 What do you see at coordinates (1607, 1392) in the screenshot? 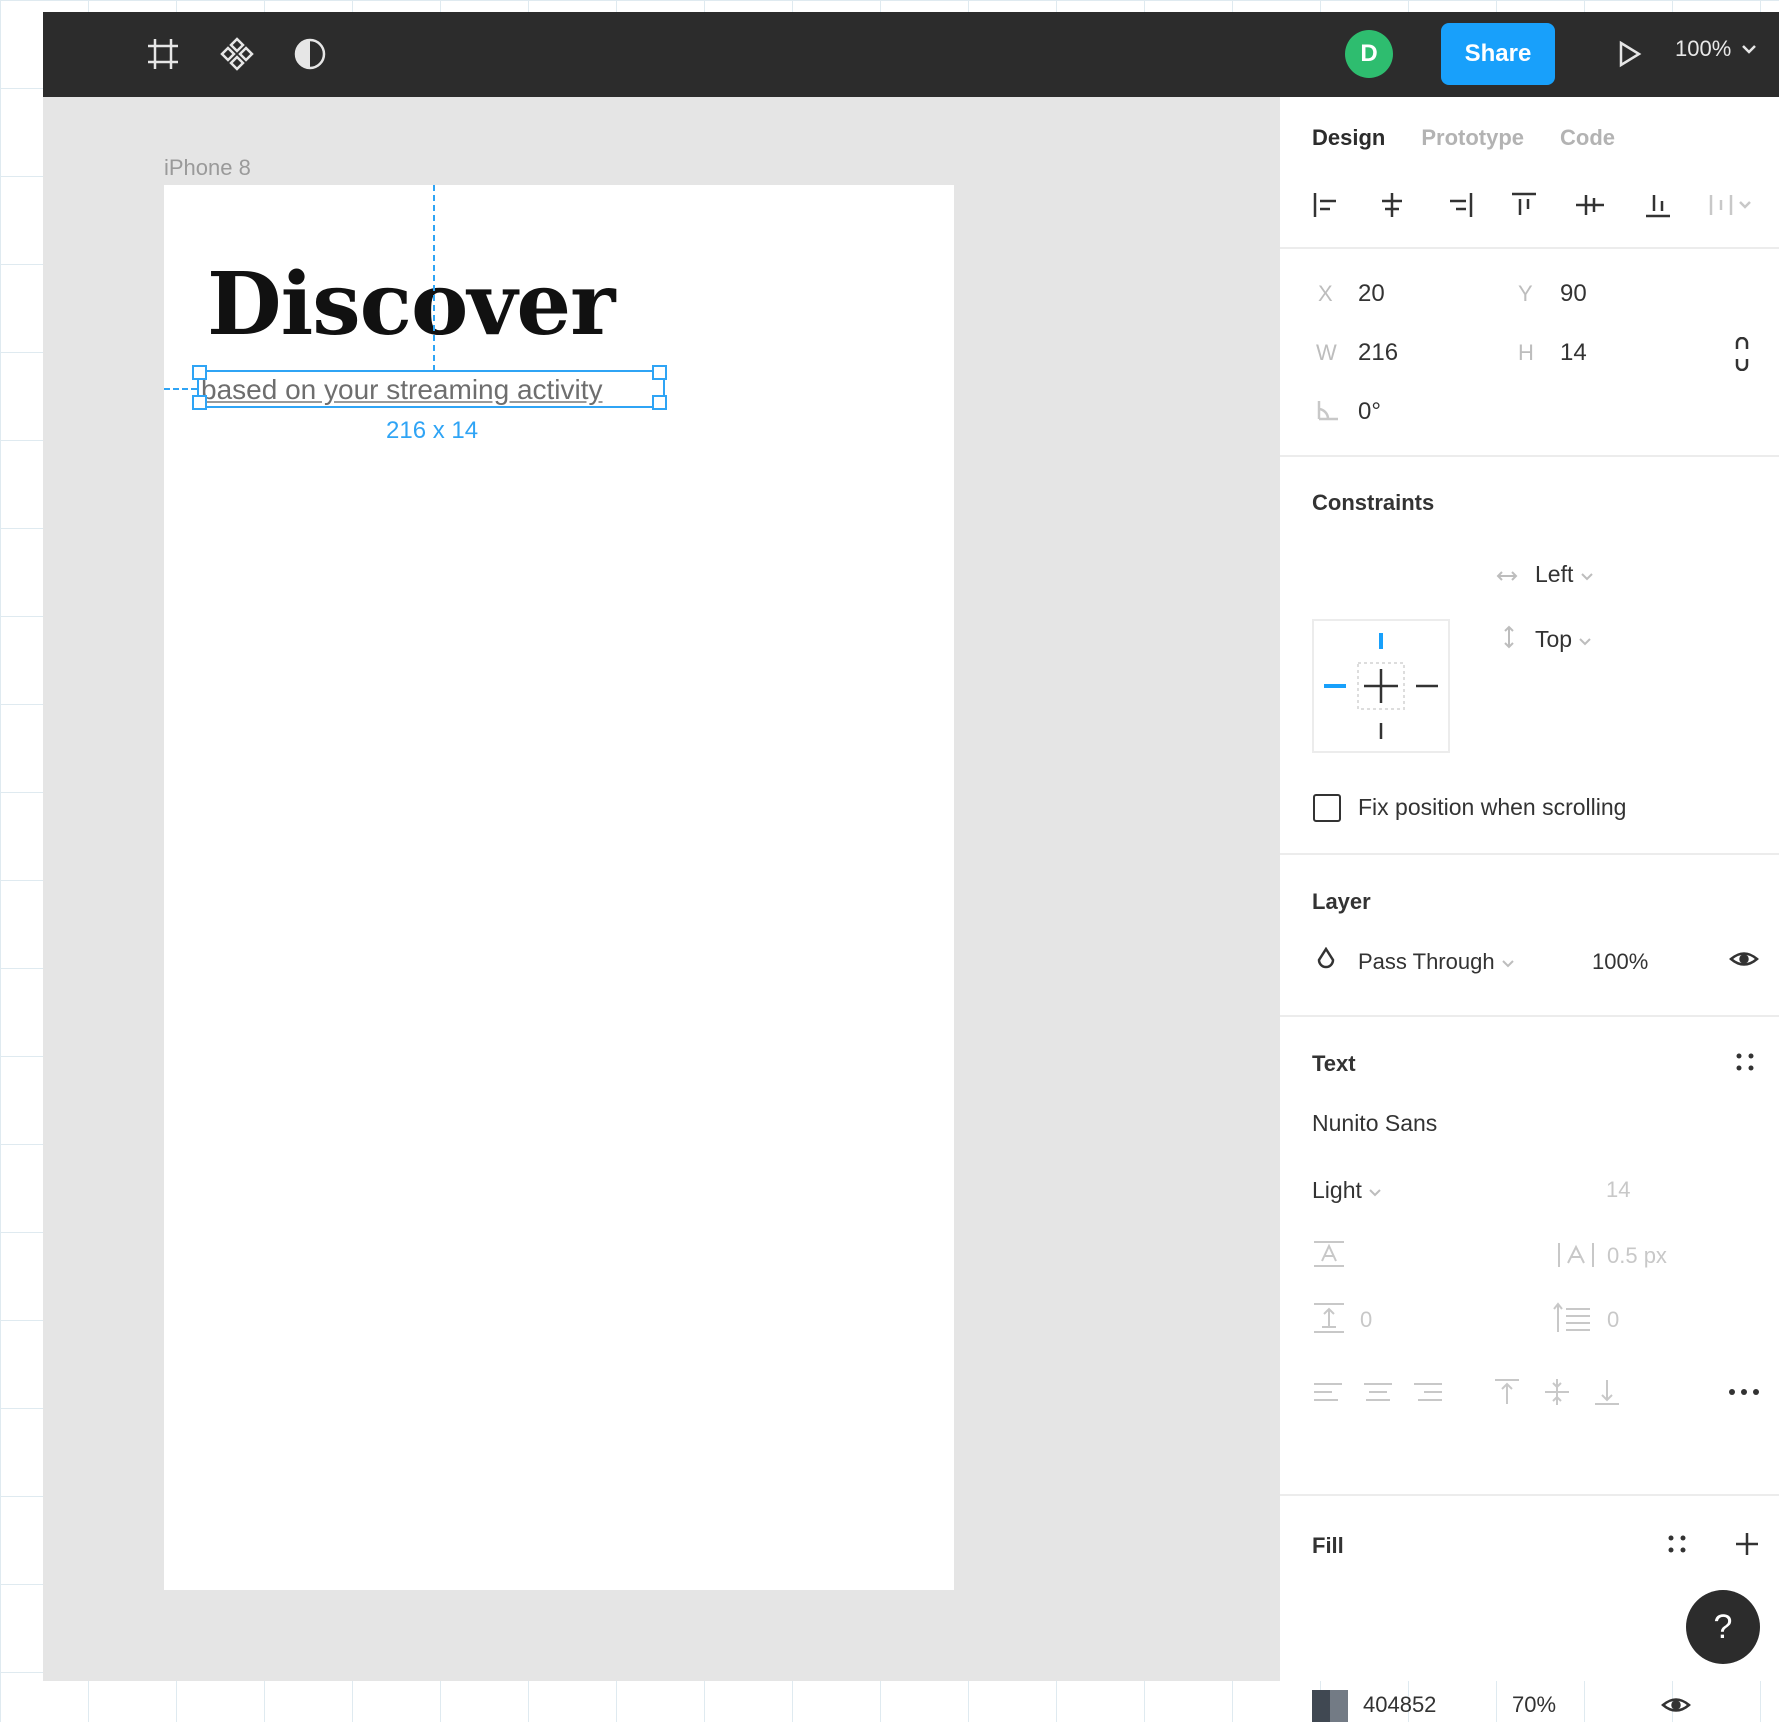
I see `vertical-align-bottom-icon` at bounding box center [1607, 1392].